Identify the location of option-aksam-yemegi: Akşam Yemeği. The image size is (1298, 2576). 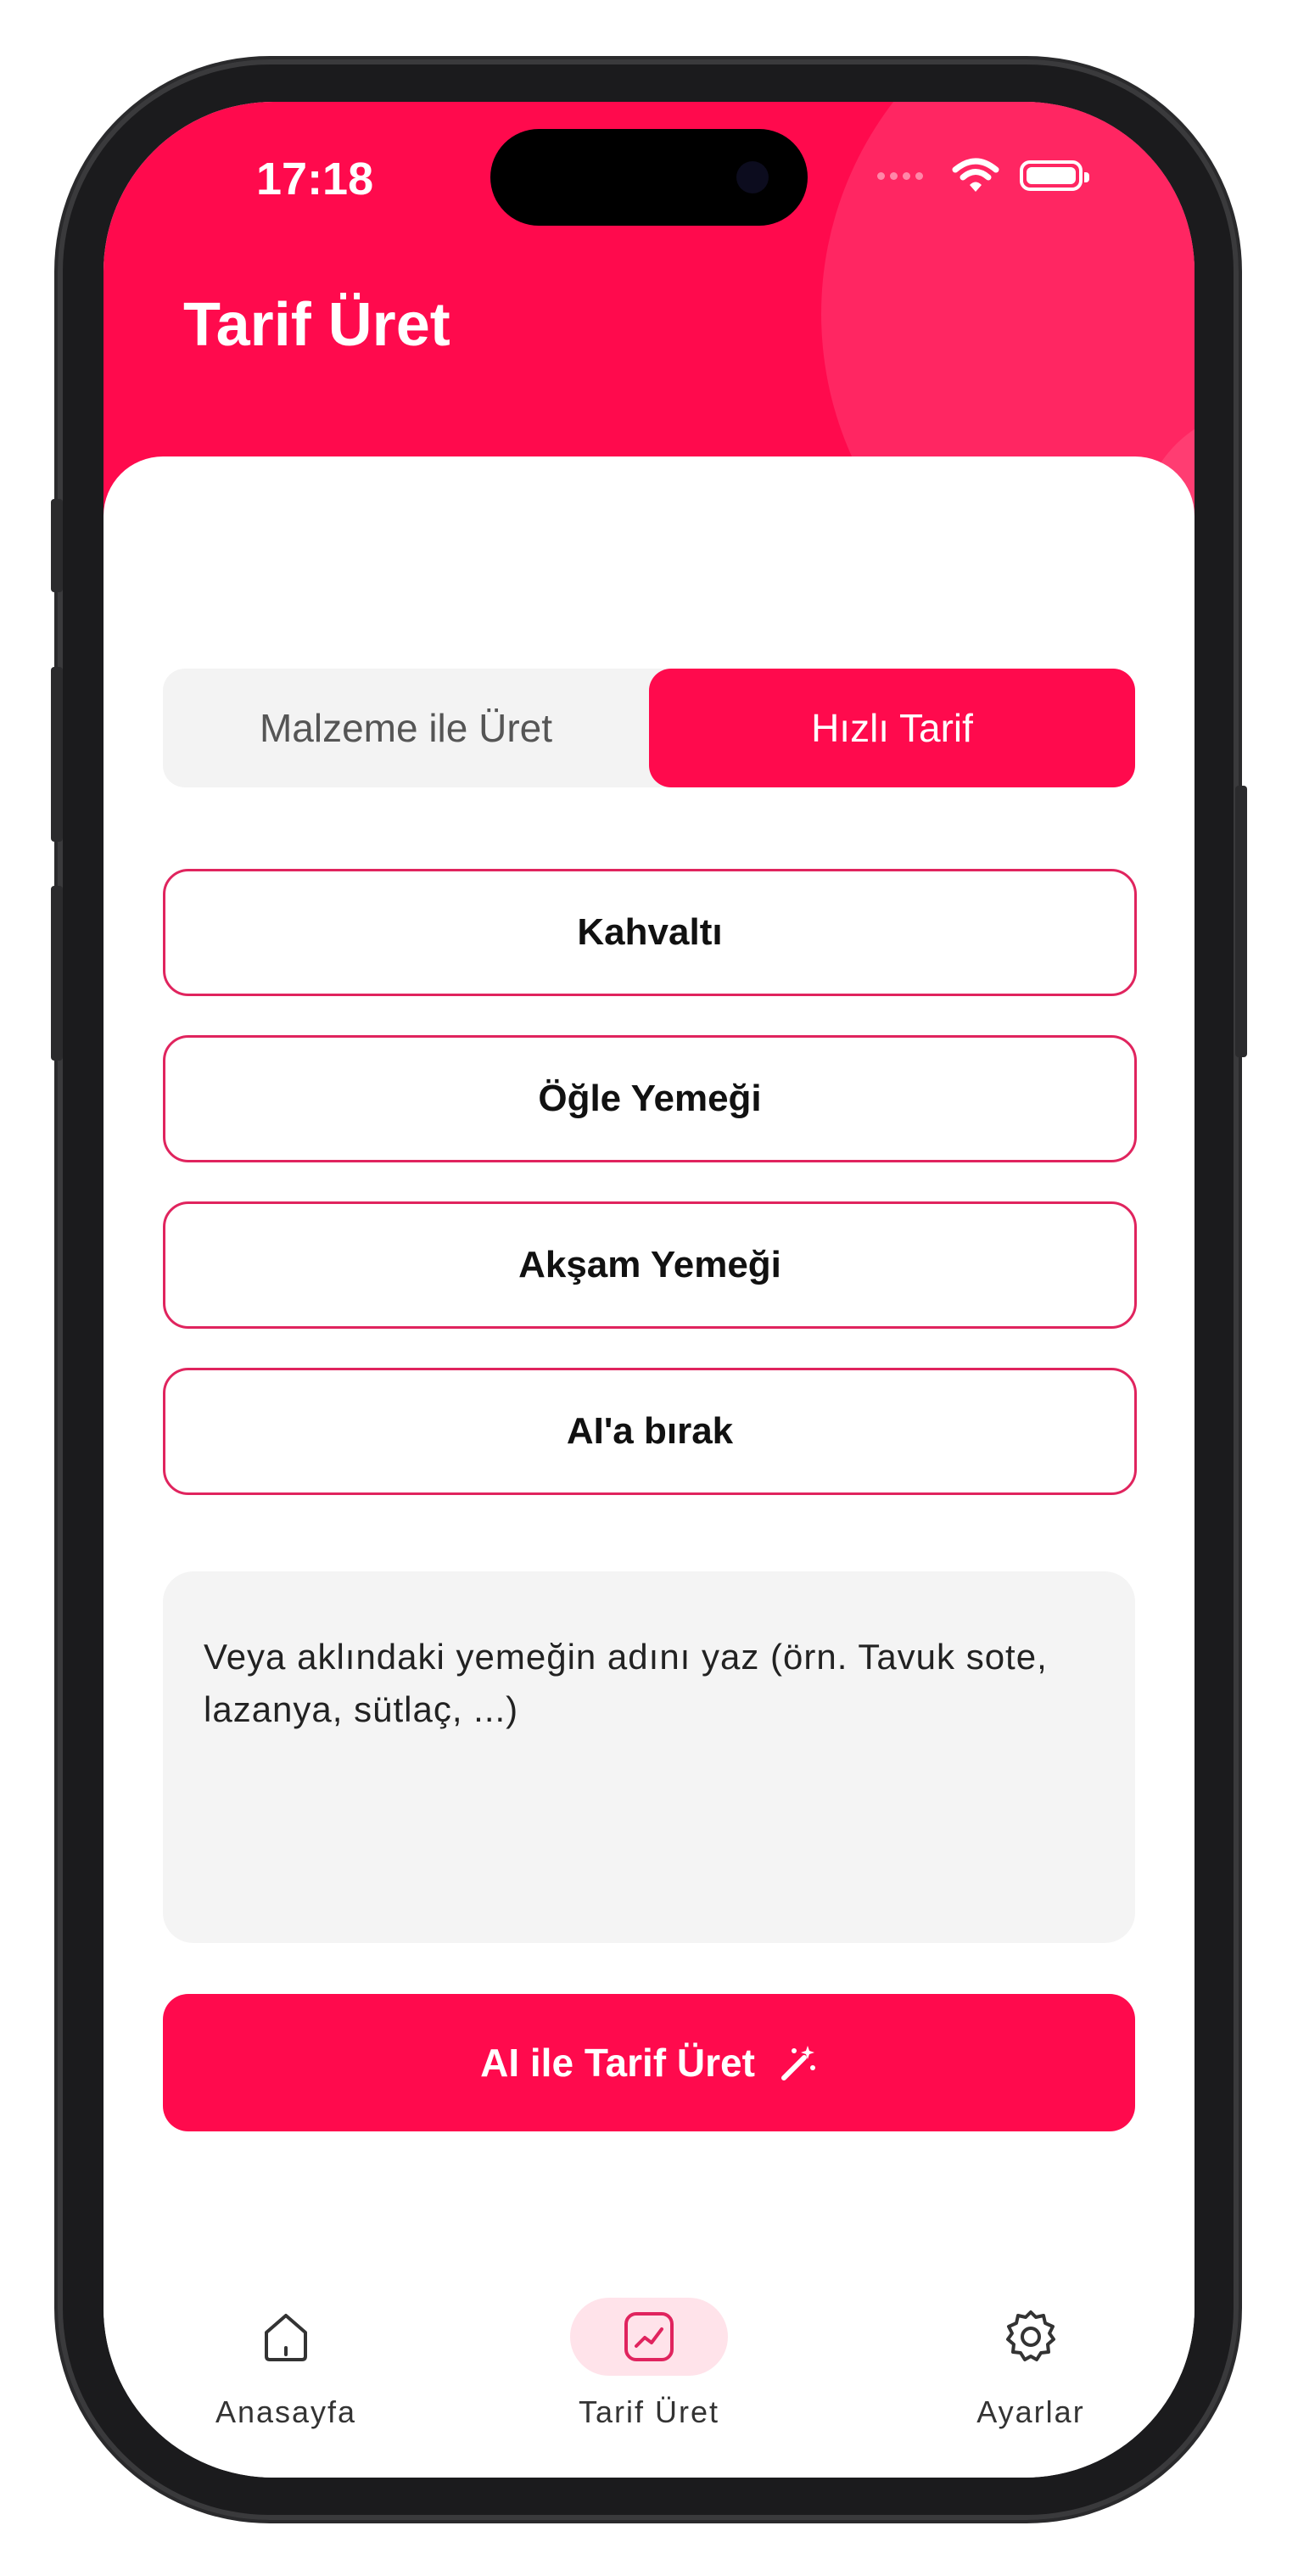
(650, 1265).